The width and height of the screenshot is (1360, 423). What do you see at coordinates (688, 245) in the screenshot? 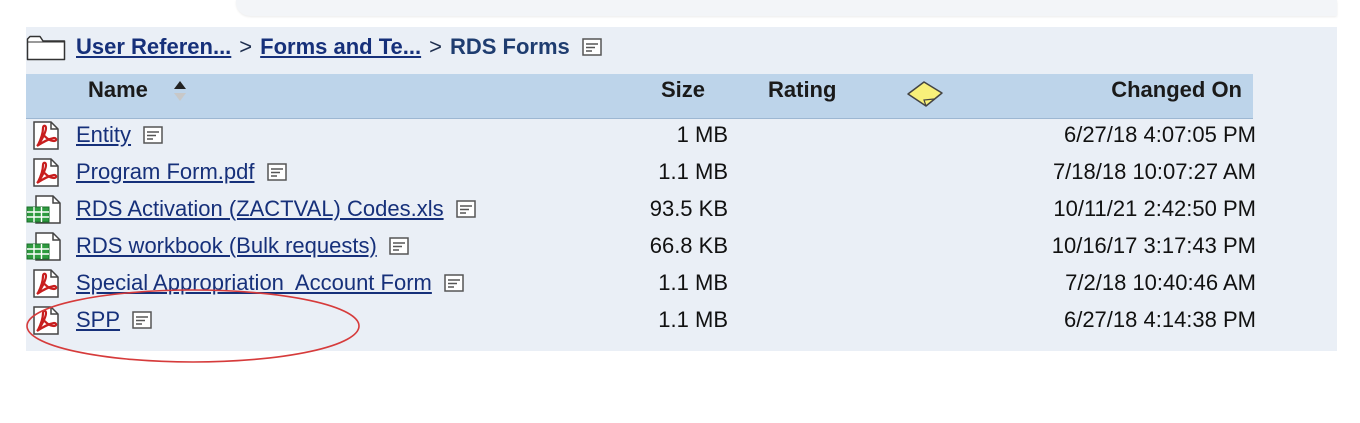
I see `file-size: 66.8 KB` at bounding box center [688, 245].